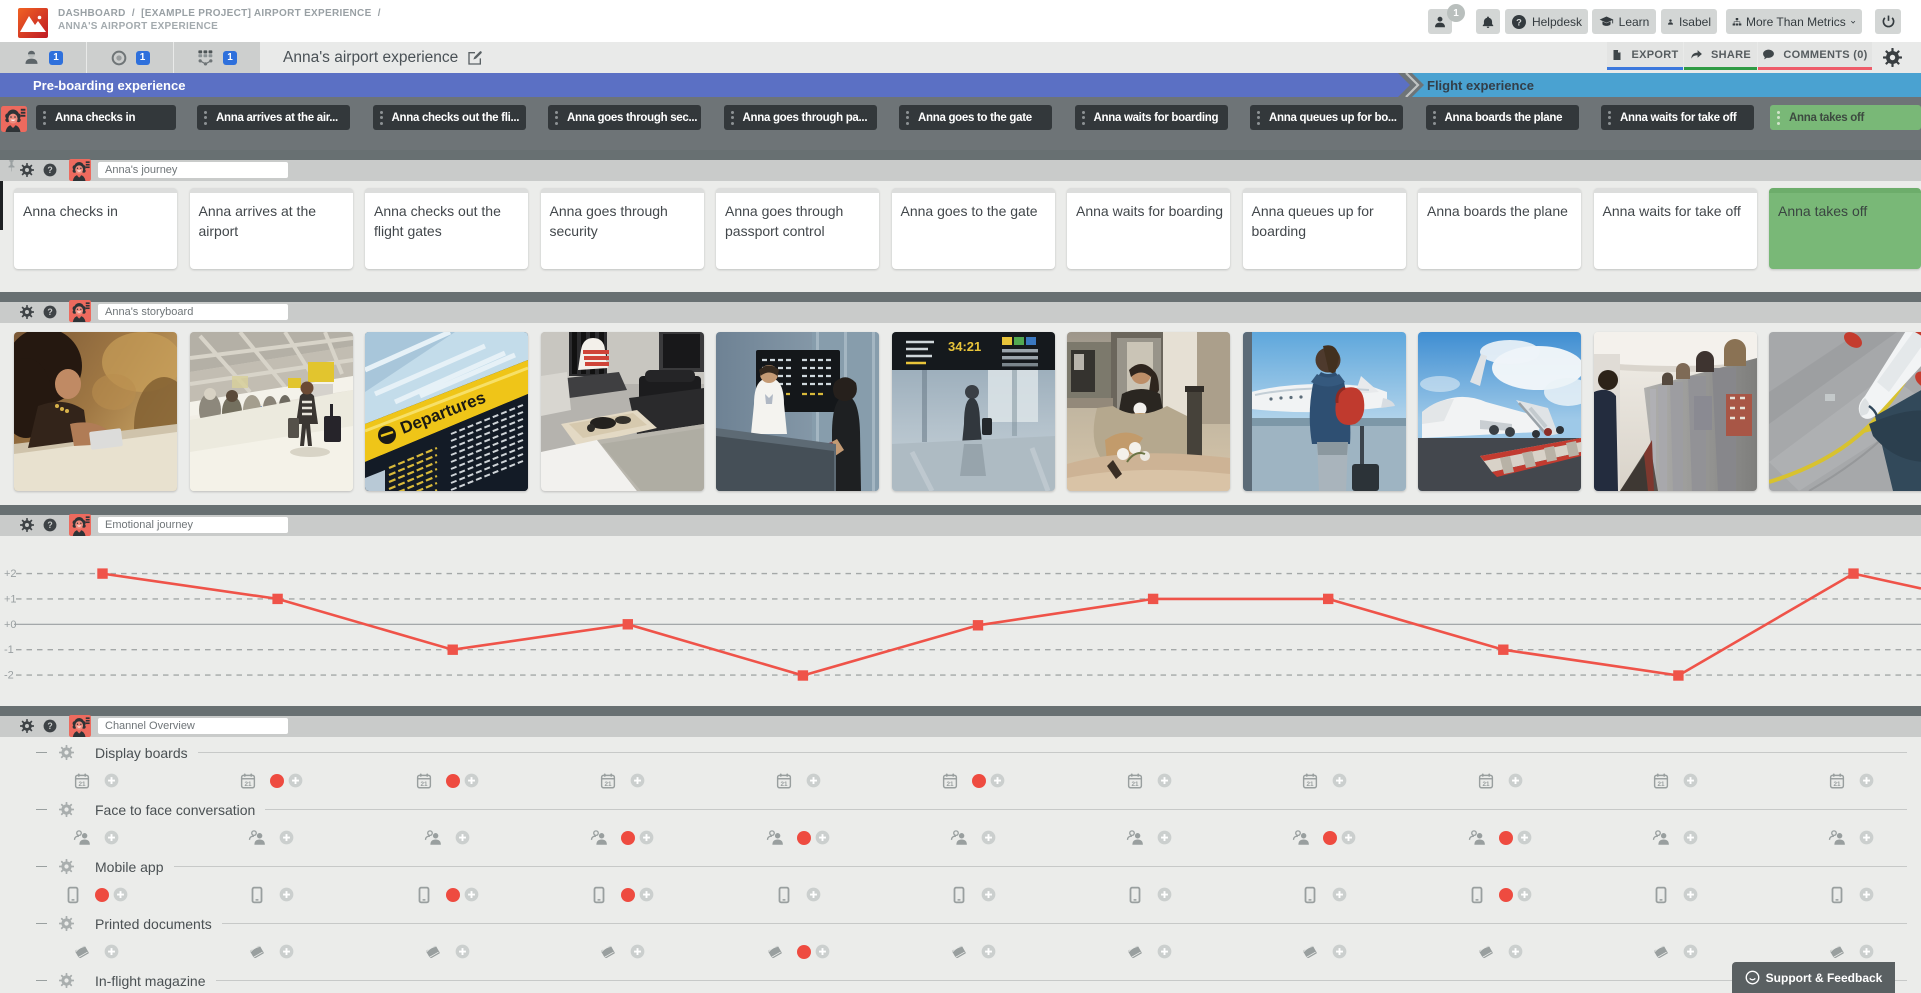  I want to click on svg-text: +0, so click(10, 624).